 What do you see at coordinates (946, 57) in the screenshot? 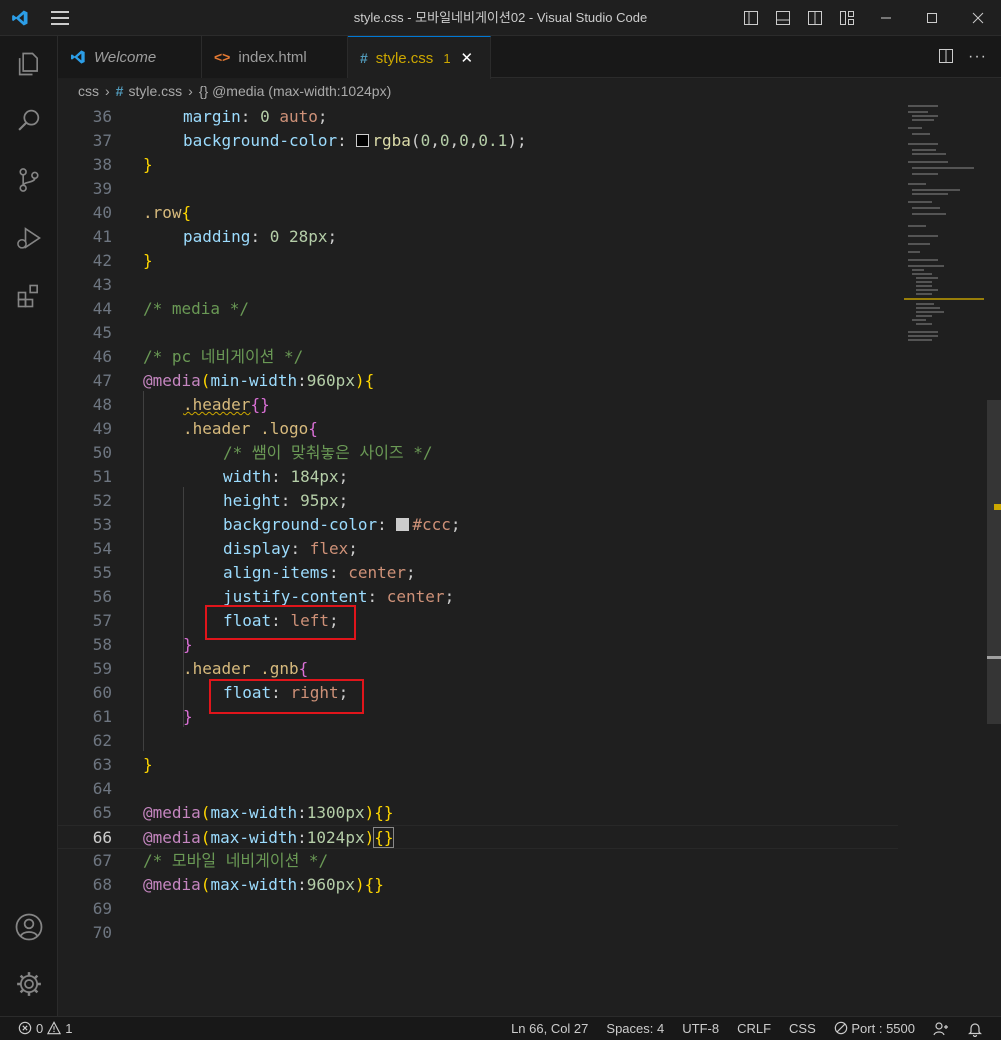
I see `split-editor-icon` at bounding box center [946, 57].